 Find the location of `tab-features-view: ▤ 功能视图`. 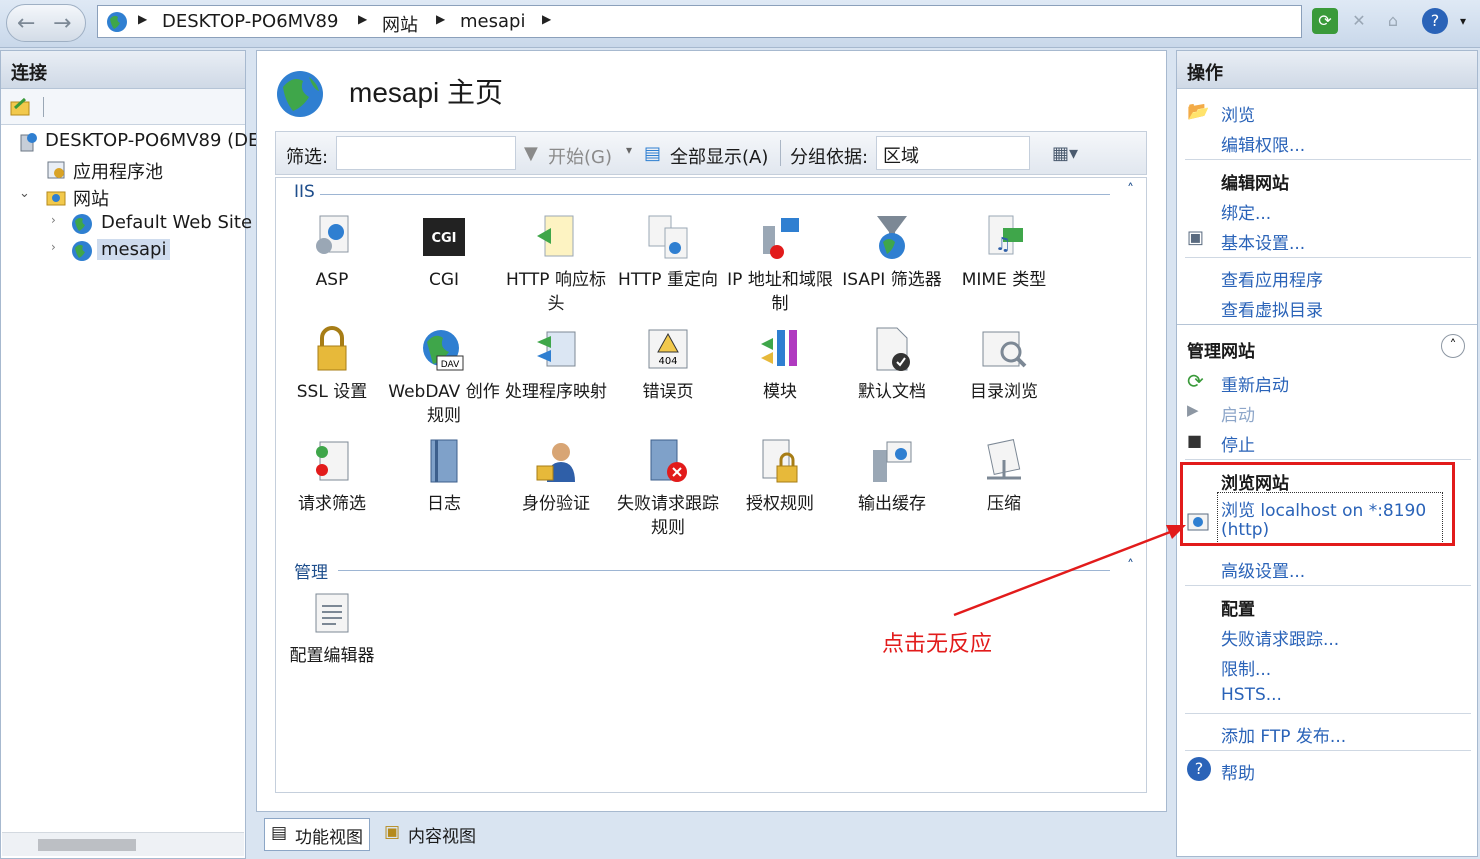

tab-features-view: ▤ 功能视图 is located at coordinates (317, 834).